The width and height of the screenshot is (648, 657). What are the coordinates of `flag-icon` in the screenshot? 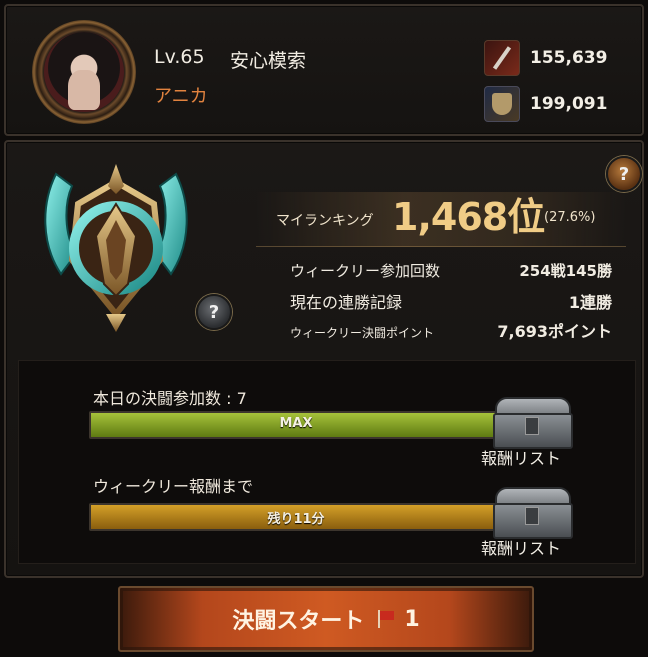 It's located at (387, 619).